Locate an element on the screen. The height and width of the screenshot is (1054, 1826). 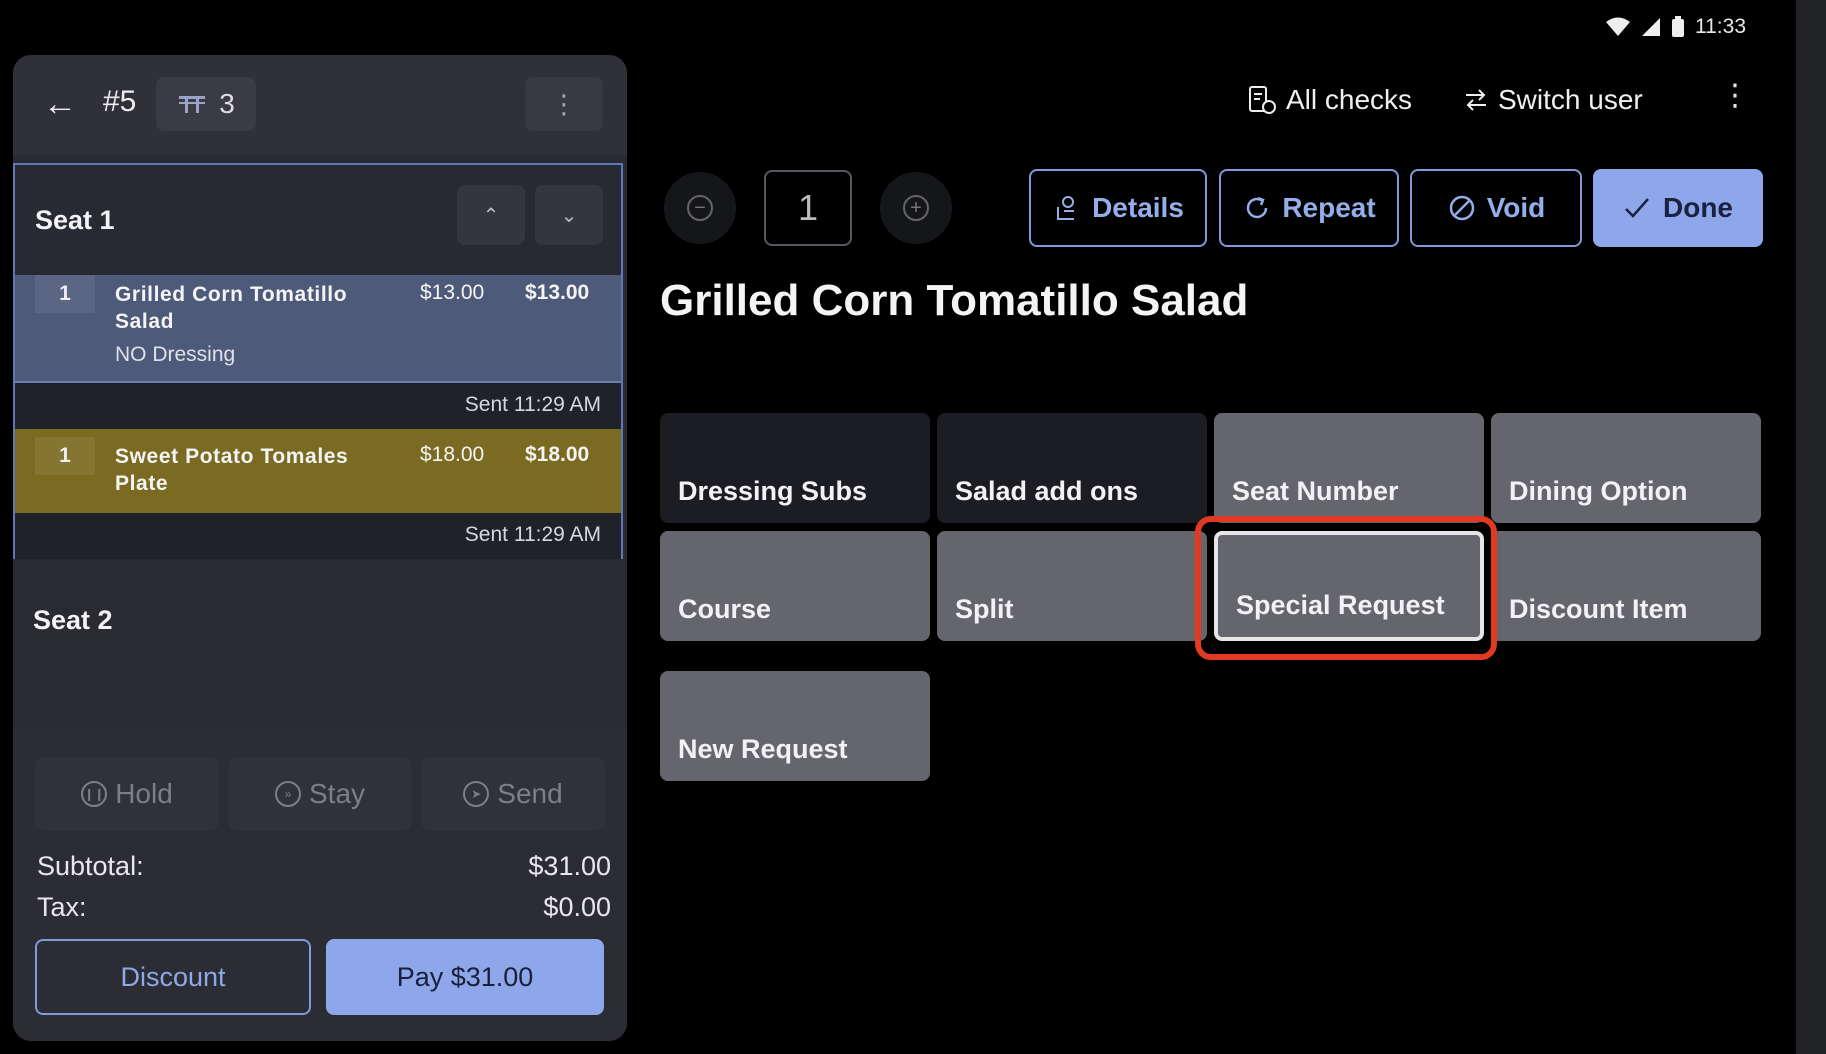
tile-label: Discount Item is located at coordinates (1598, 609).